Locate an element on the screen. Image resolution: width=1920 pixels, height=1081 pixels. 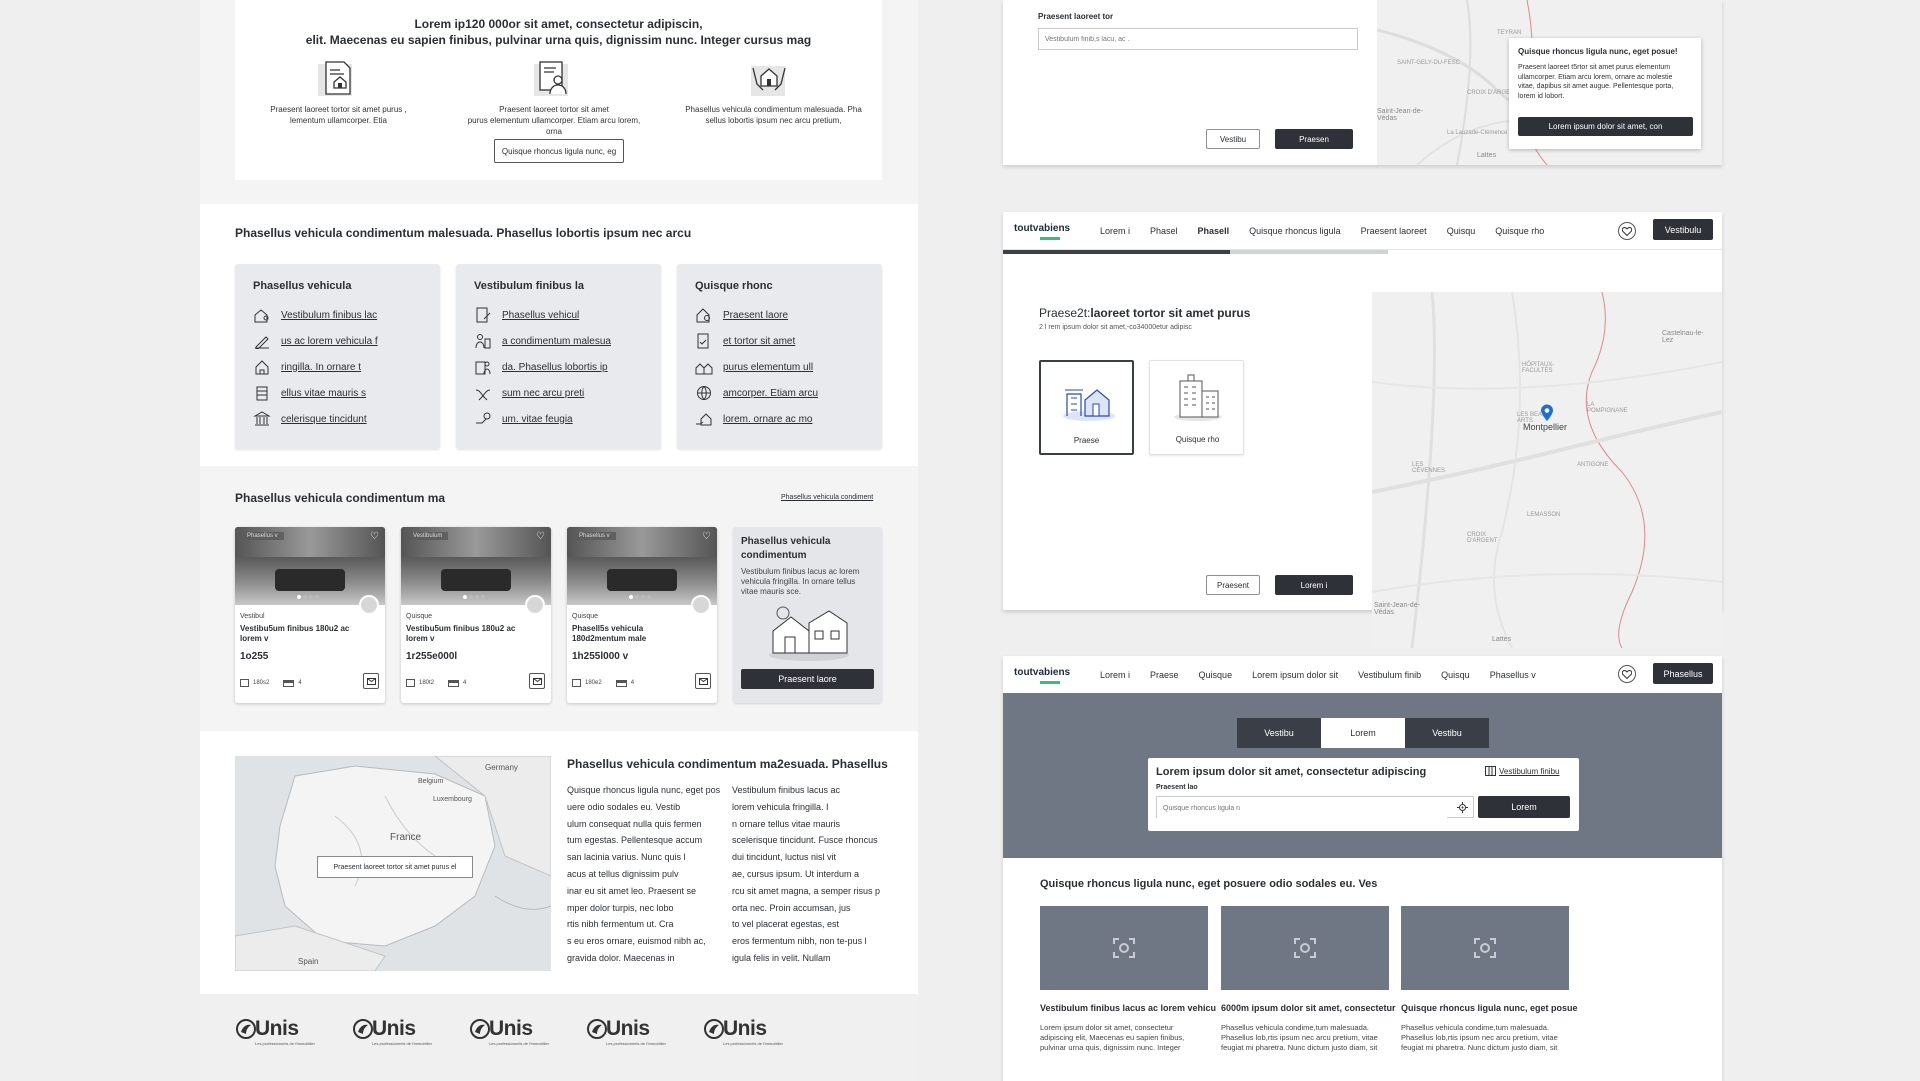
nav-item: Phasel is located at coordinates (1164, 231).